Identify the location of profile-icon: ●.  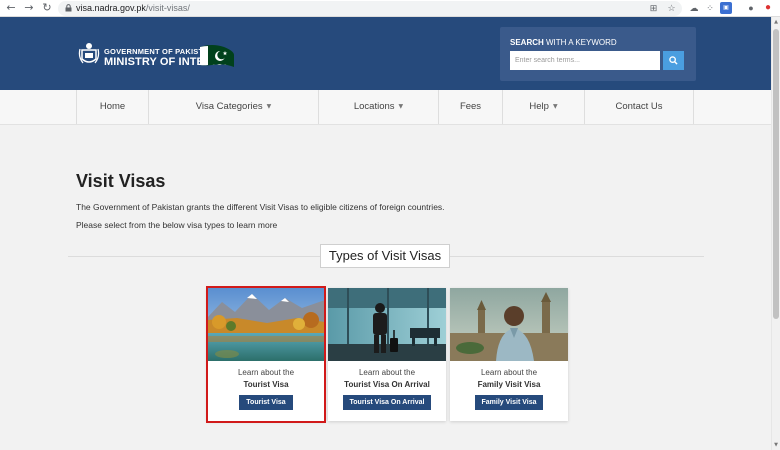
(751, 8).